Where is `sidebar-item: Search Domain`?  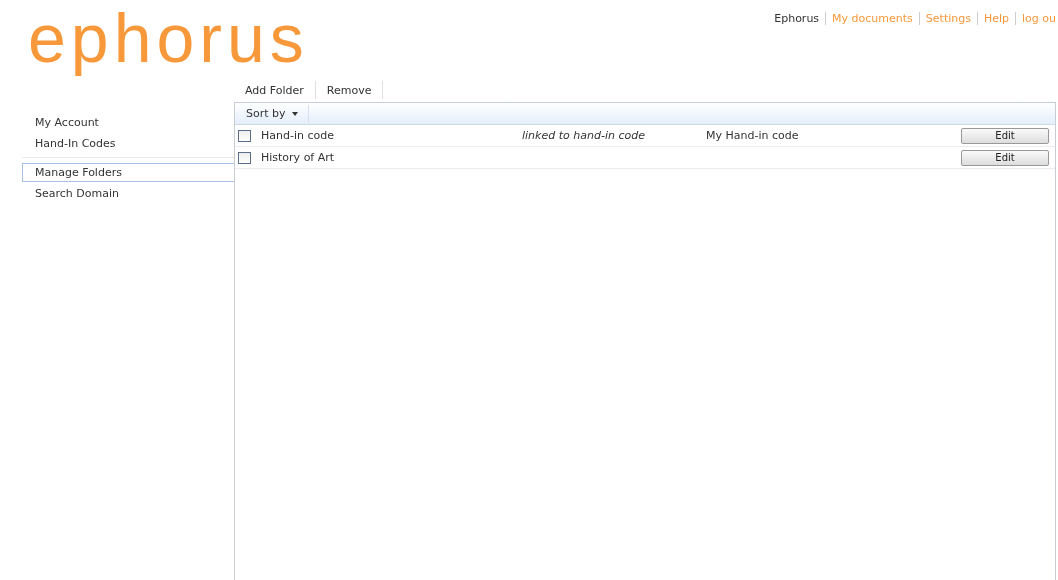 sidebar-item: Search Domain is located at coordinates (128, 193).